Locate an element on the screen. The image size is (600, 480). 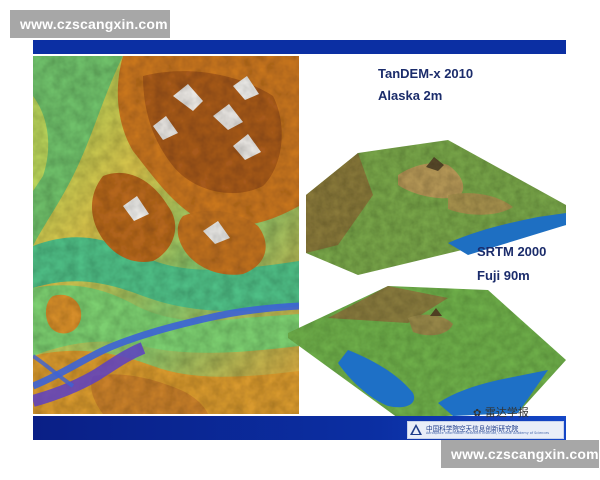
tandem-place: Alaska 2m is located at coordinates (410, 95).